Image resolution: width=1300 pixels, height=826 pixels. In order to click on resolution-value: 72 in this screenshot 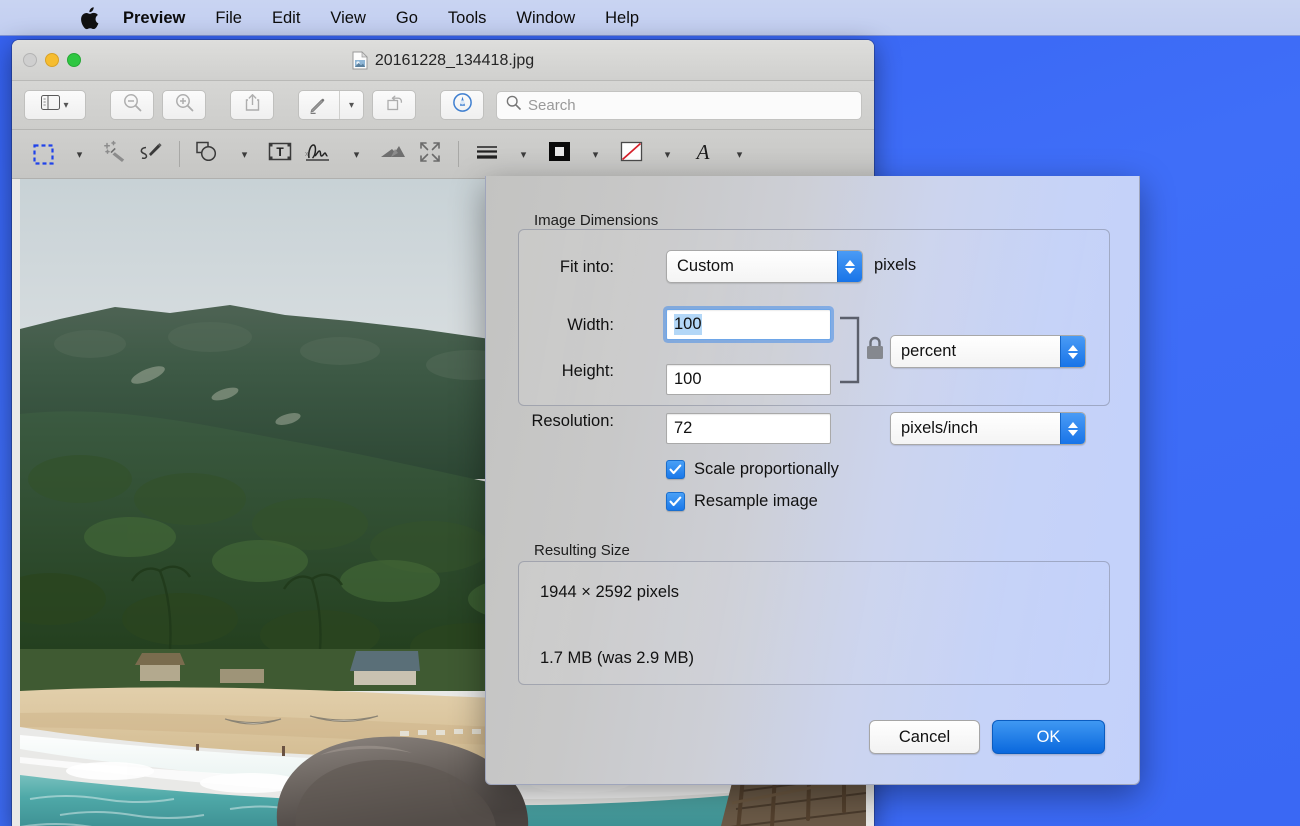, I will do `click(683, 428)`.